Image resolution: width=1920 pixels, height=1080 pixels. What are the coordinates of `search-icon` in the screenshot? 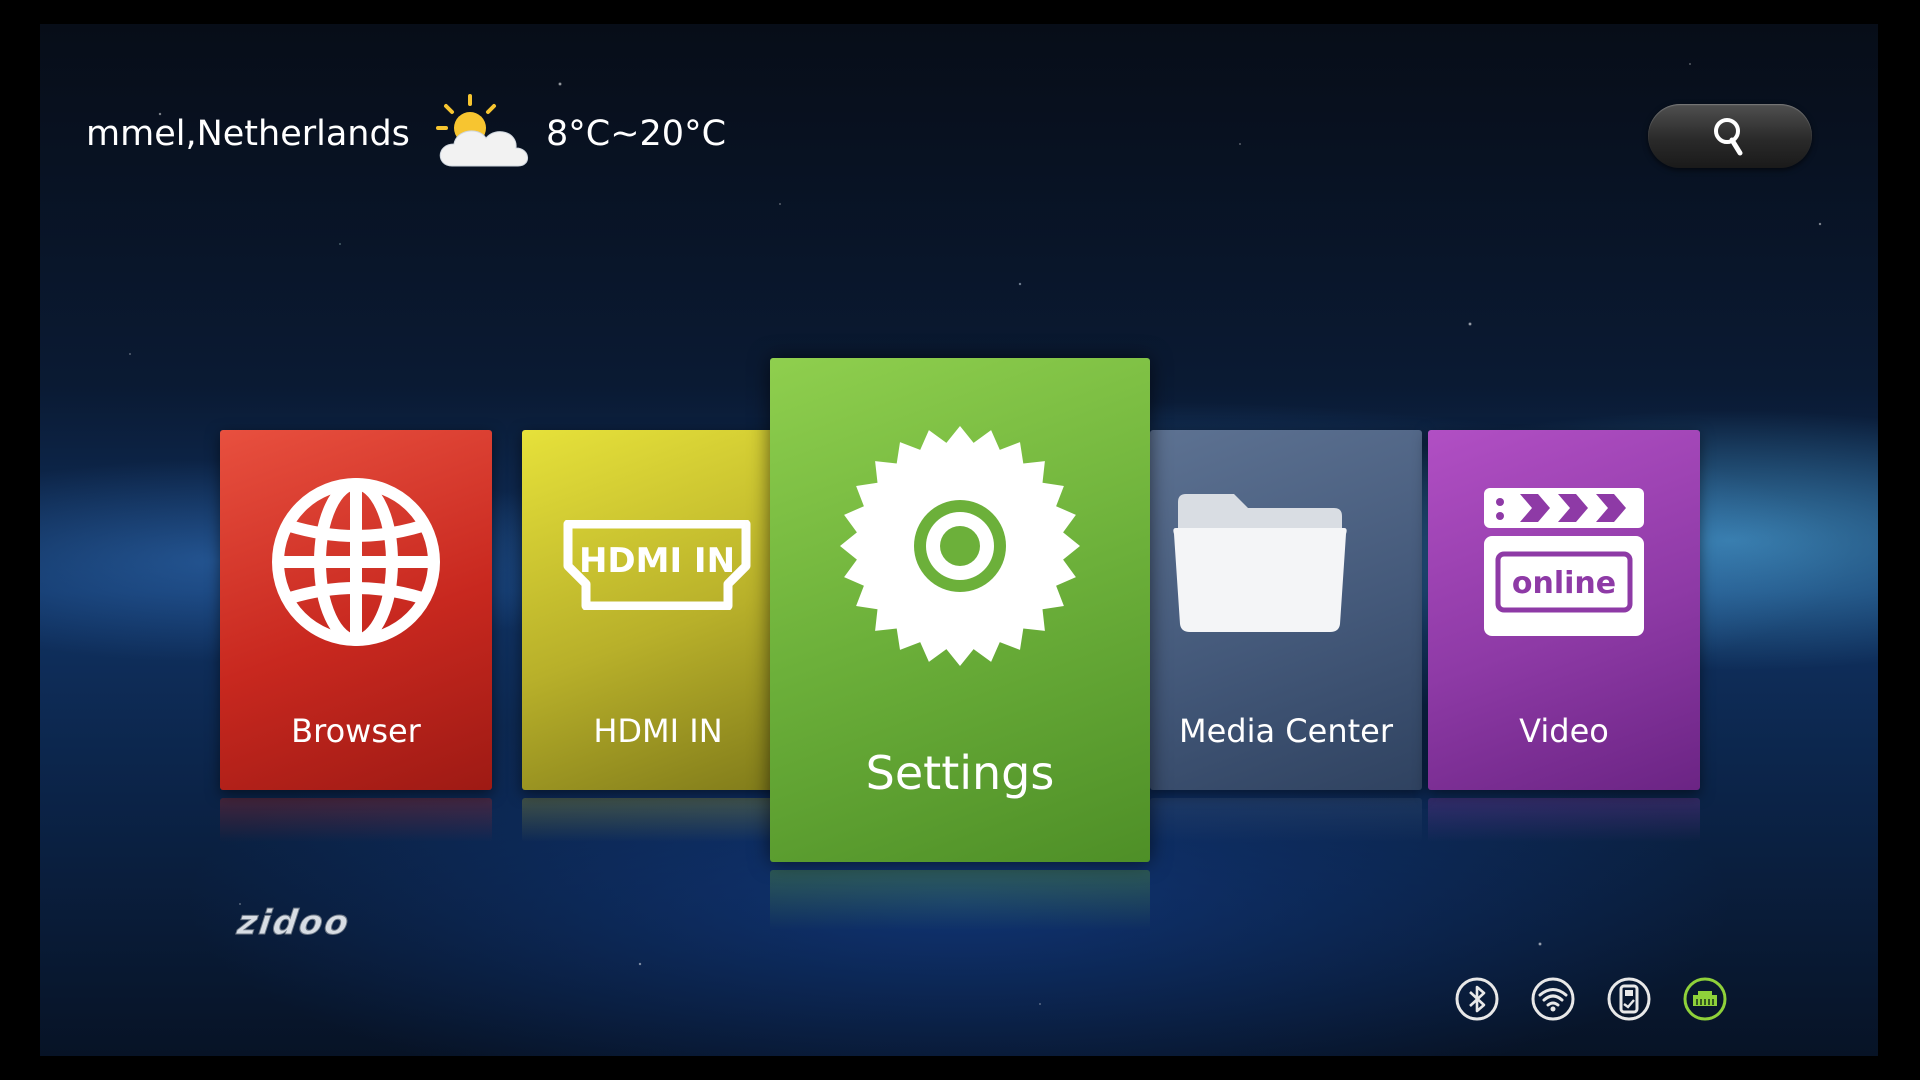 It's located at (1728, 137).